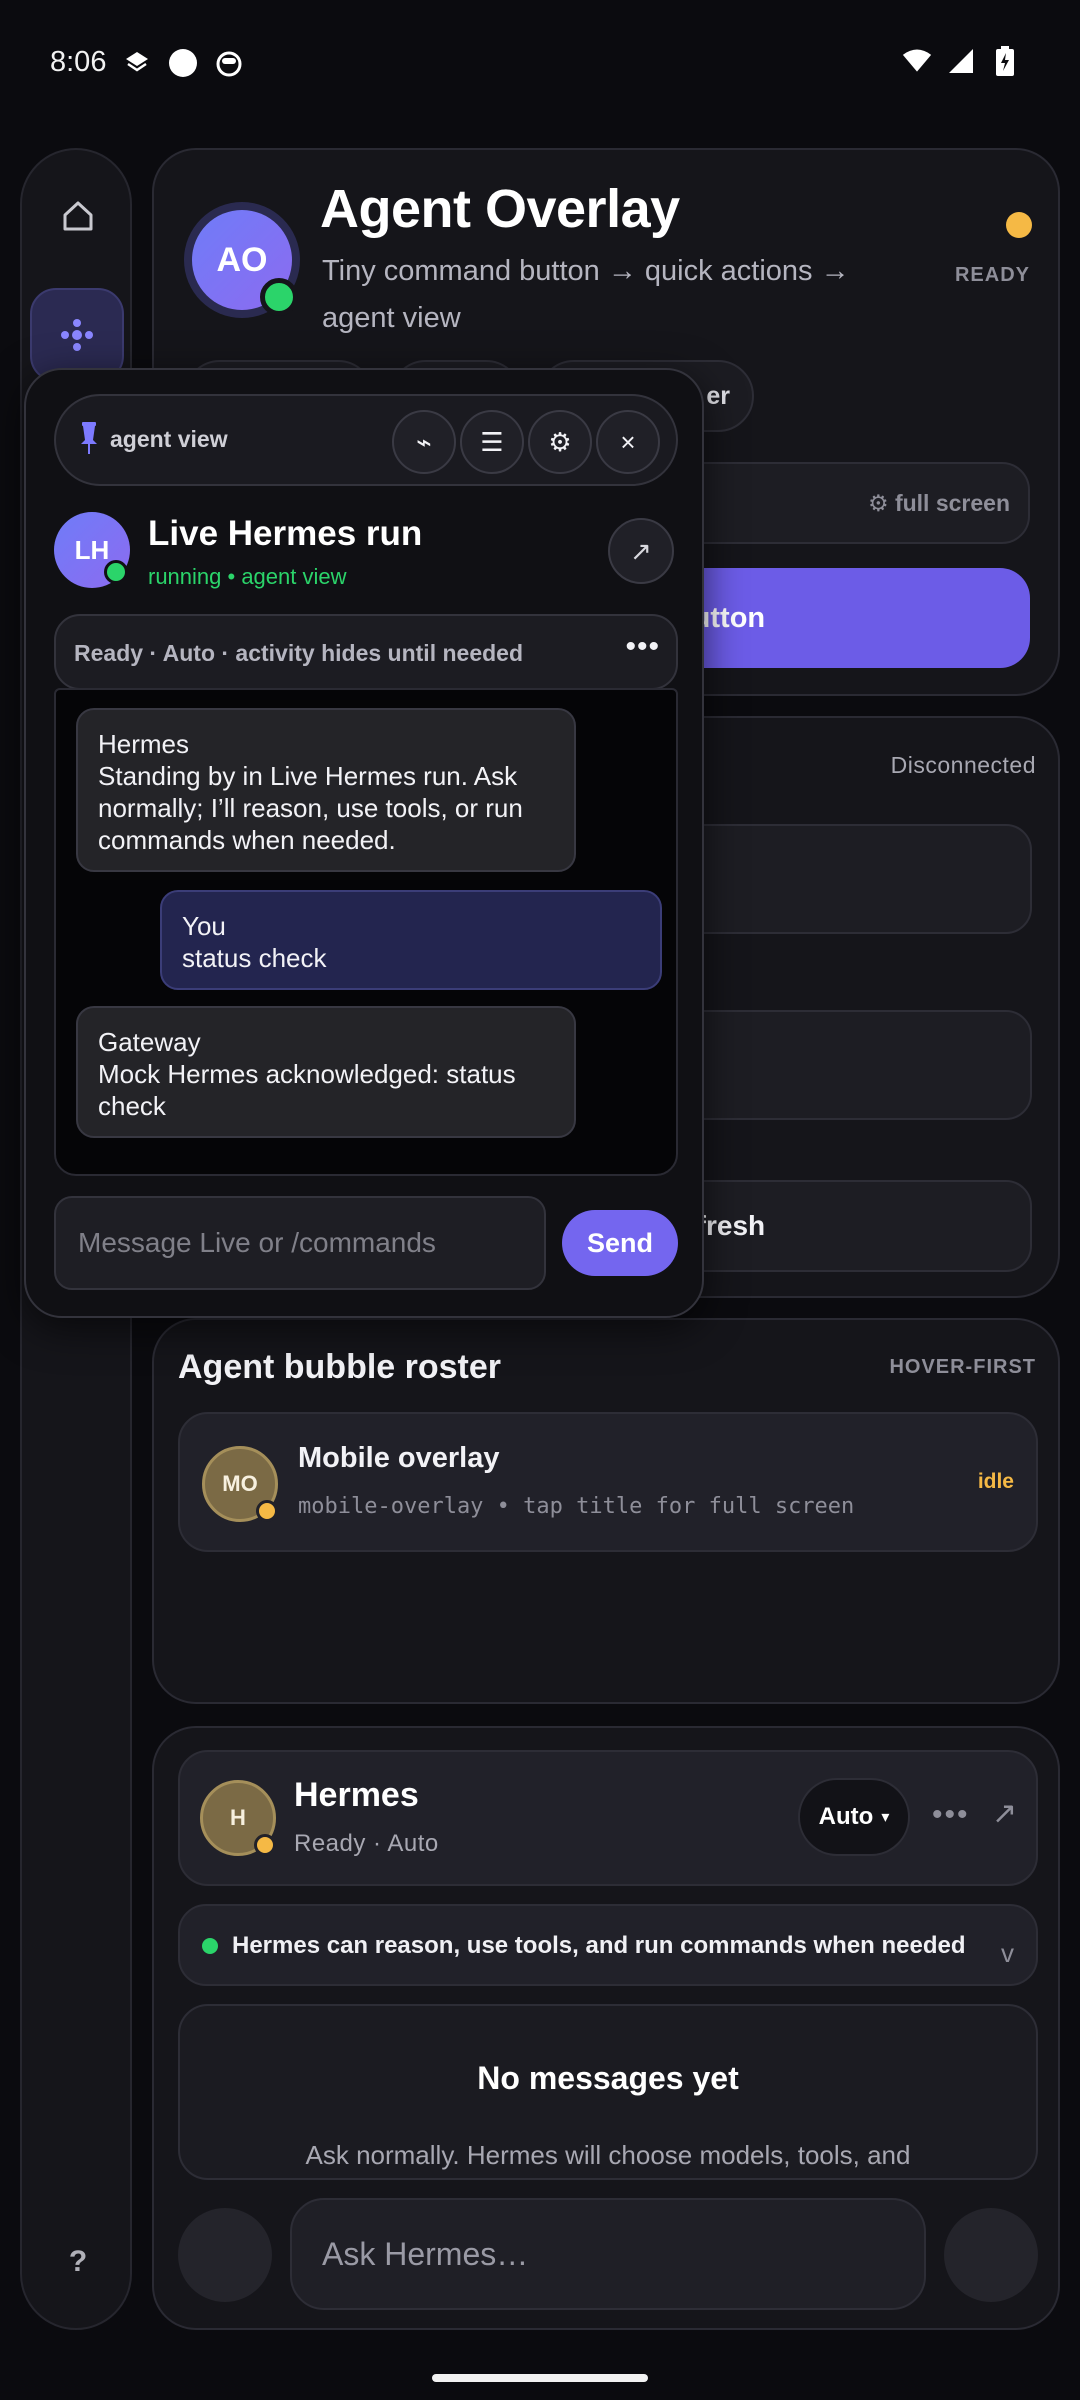  What do you see at coordinates (149, 1042) in the screenshot?
I see `message-sender: Gateway` at bounding box center [149, 1042].